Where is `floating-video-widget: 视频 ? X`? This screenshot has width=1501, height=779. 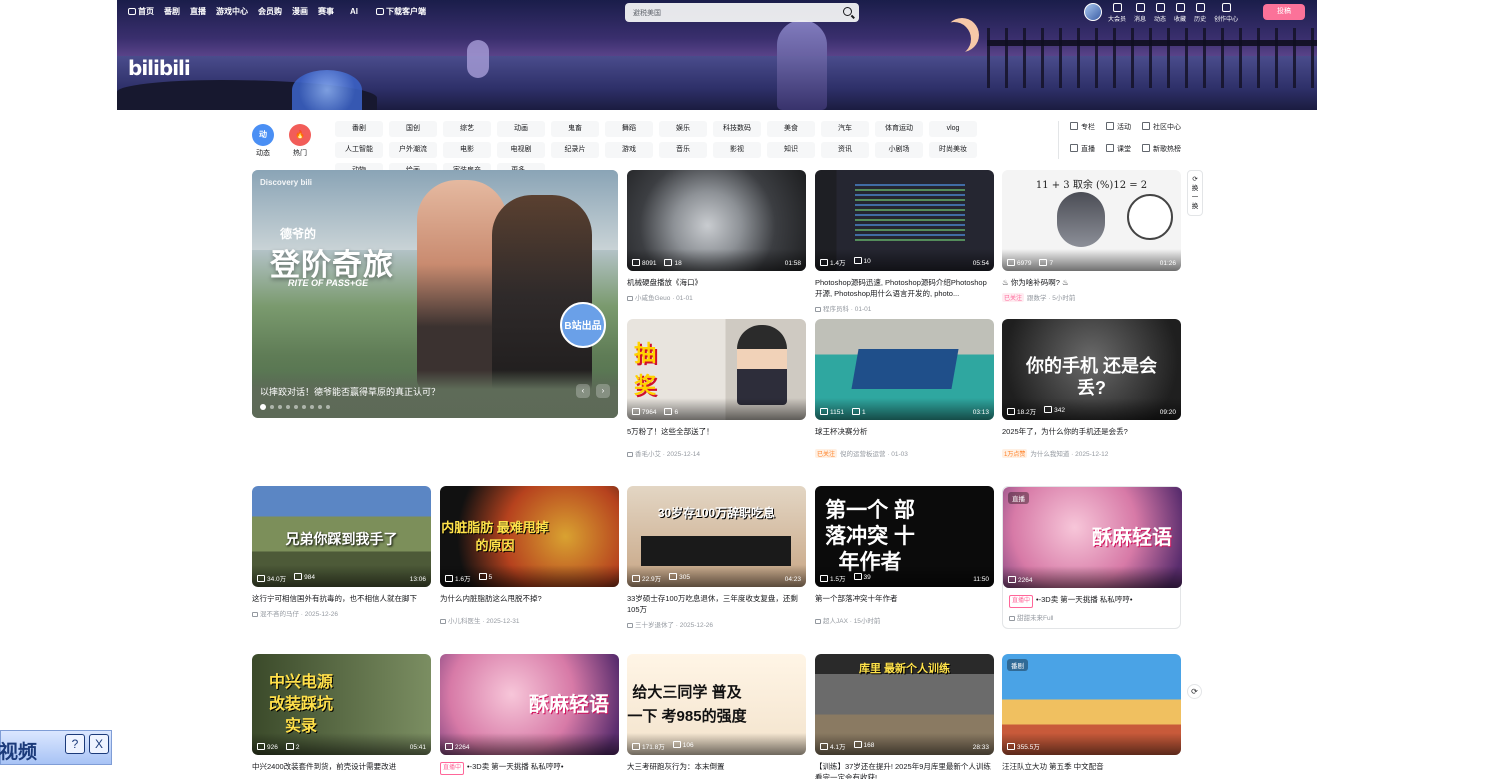
floating-video-widget: 视频 ? X is located at coordinates (56, 747).